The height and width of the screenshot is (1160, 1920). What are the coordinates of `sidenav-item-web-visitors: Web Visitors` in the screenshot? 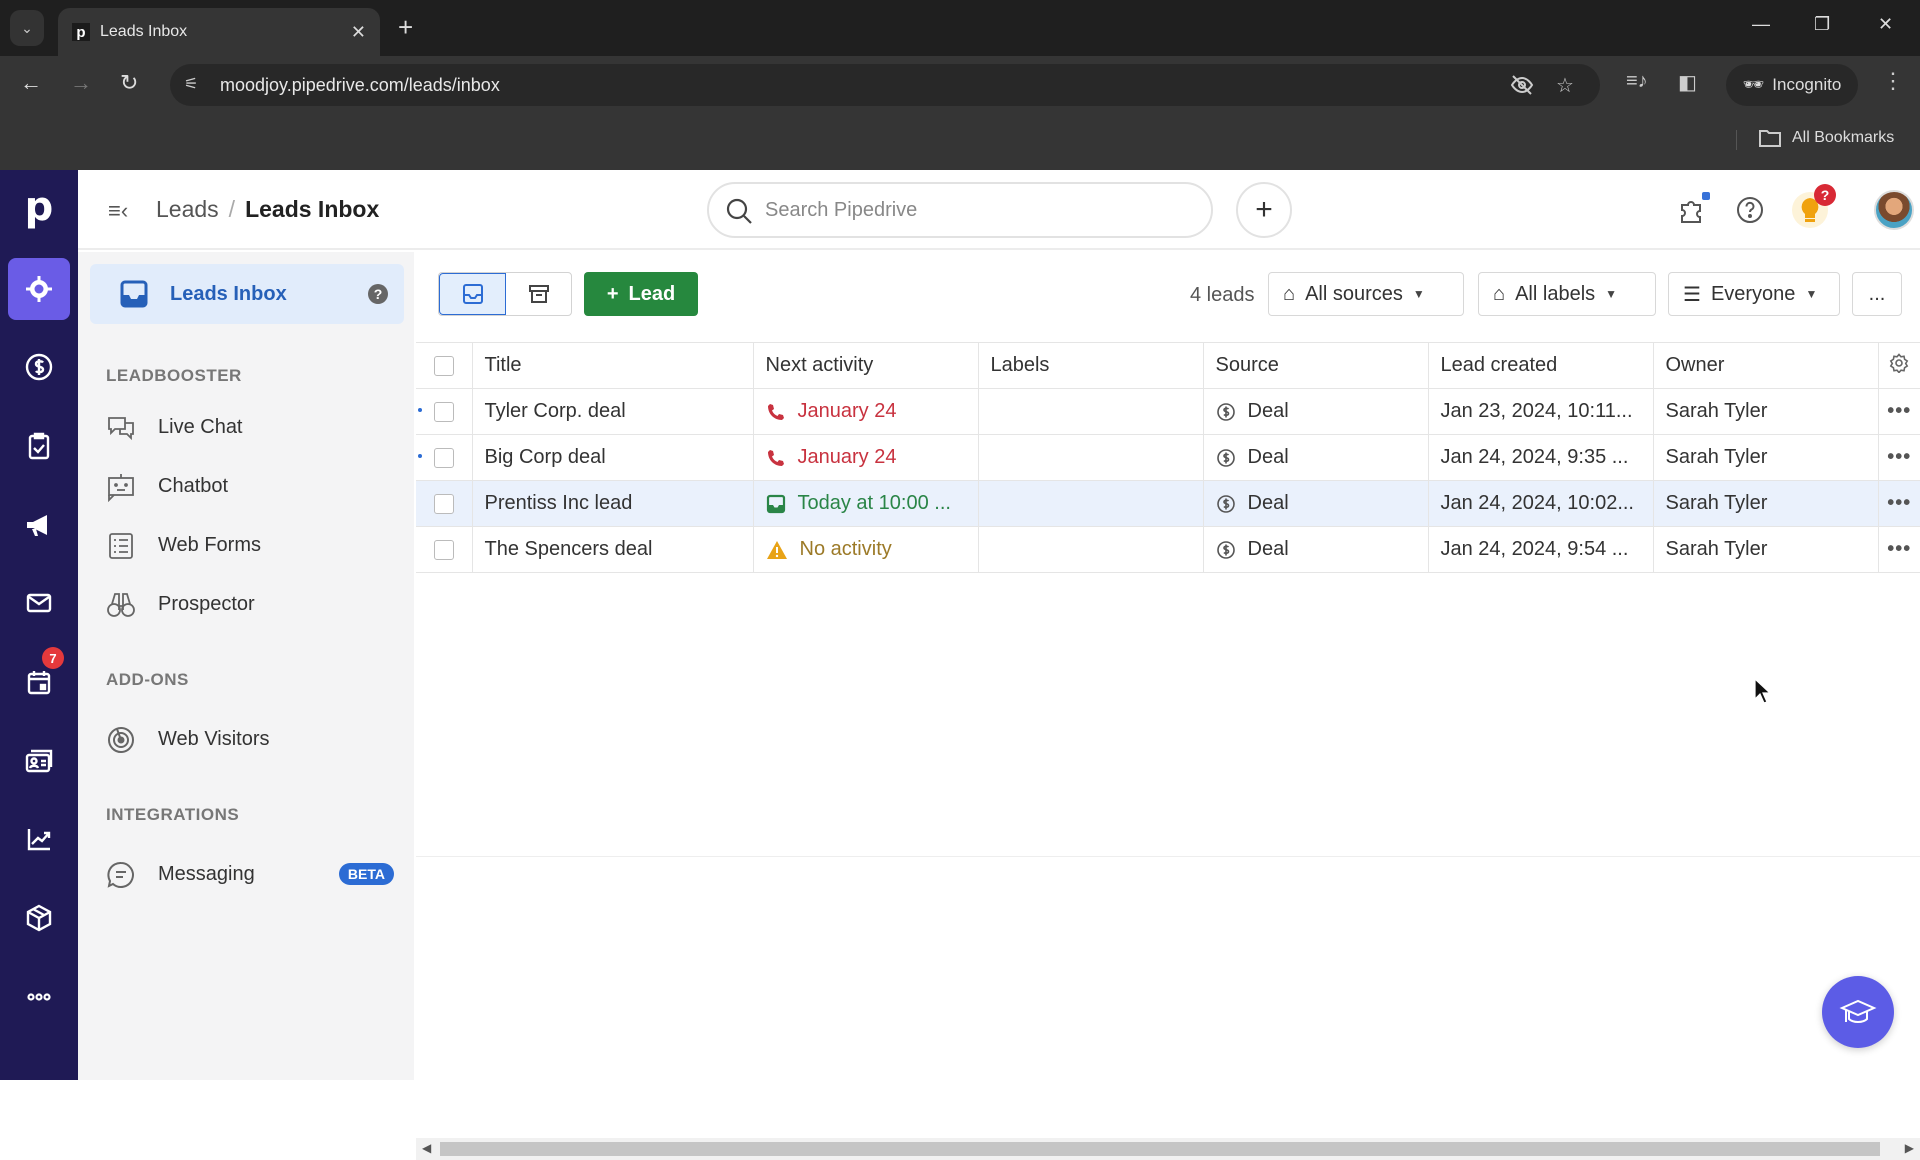 It's located at (256, 739).